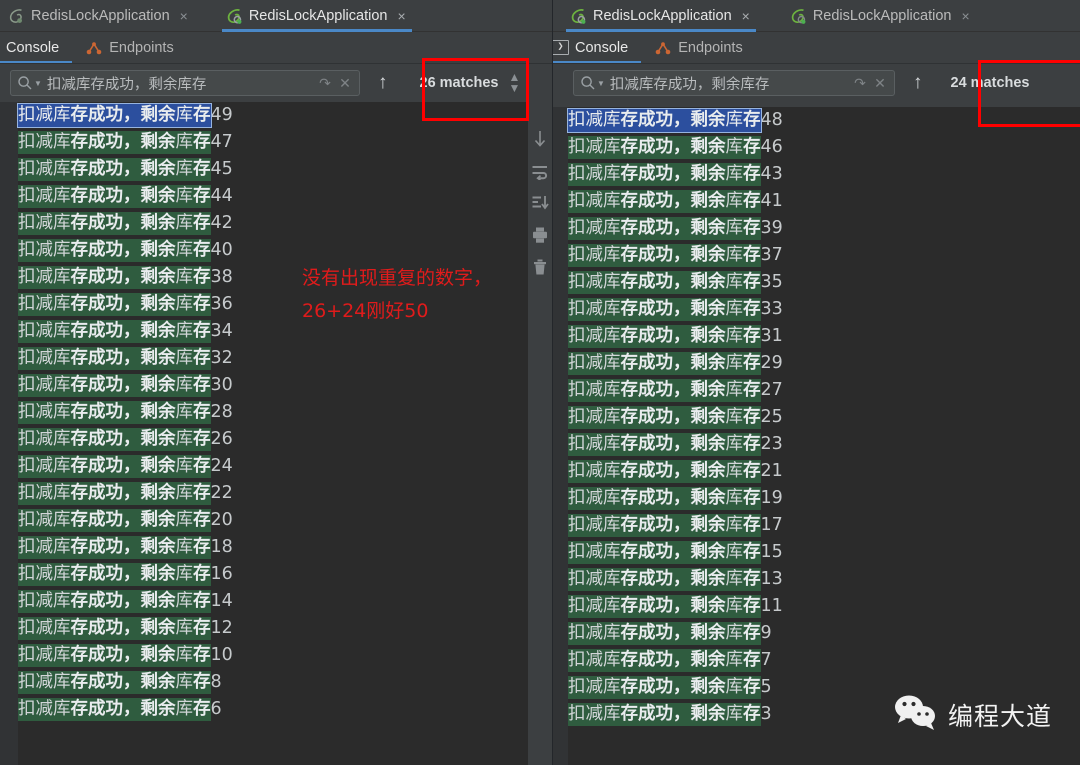 This screenshot has width=1080, height=765. Describe the element at coordinates (99, 16) in the screenshot. I see `run-tab-1: RedisLockApplication ×` at that location.